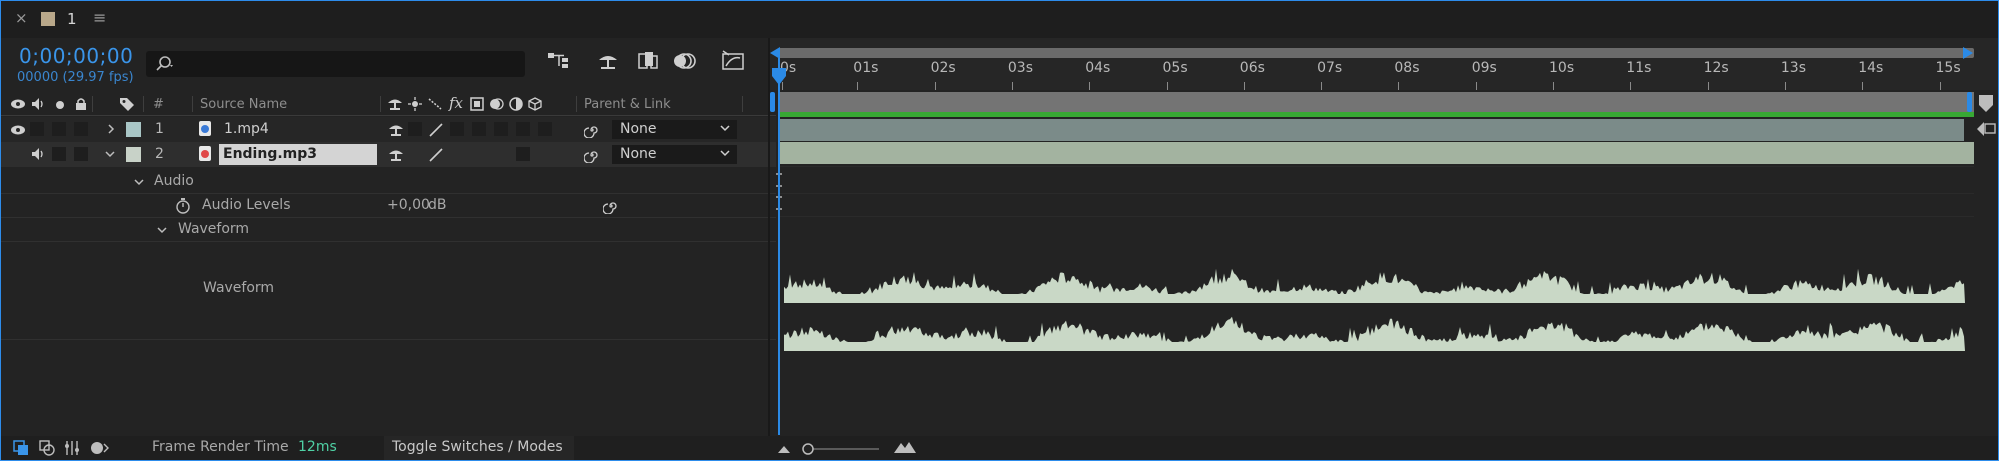  What do you see at coordinates (456, 103) in the screenshot?
I see `effects-switch-header-icon: fx` at bounding box center [456, 103].